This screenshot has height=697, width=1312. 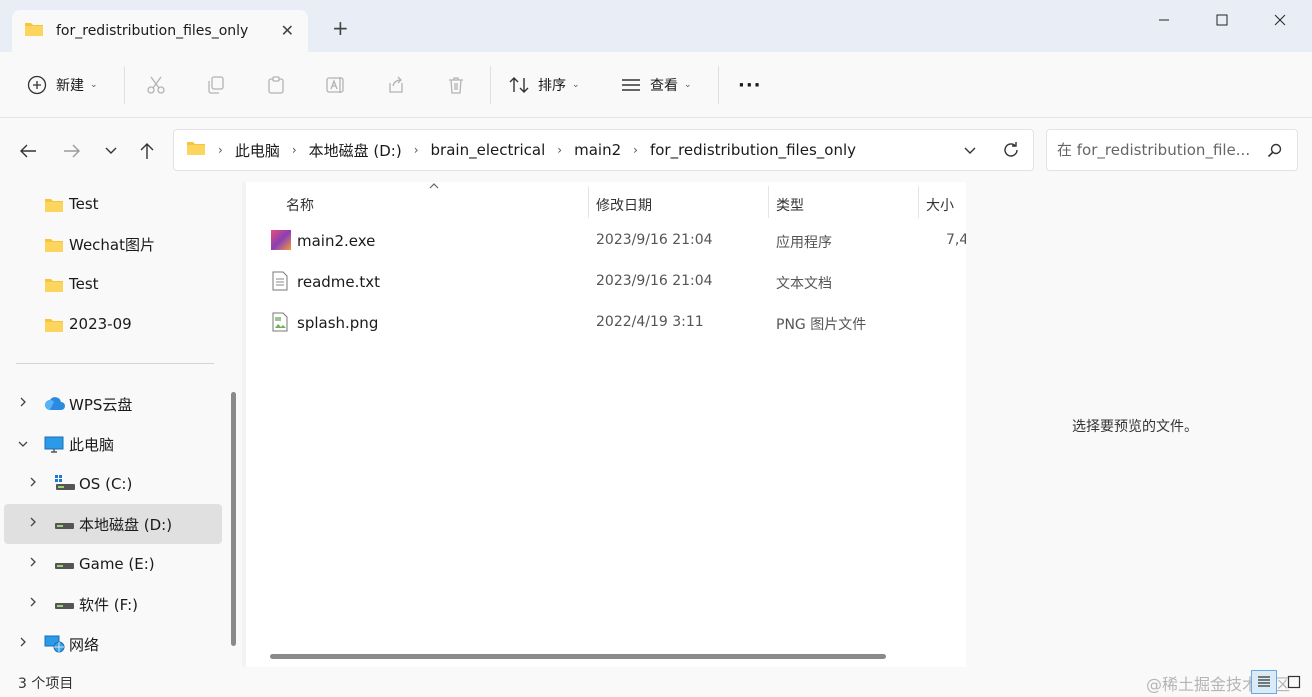 What do you see at coordinates (578, 656) in the screenshot?
I see `horizontal-scrollbar-thumb` at bounding box center [578, 656].